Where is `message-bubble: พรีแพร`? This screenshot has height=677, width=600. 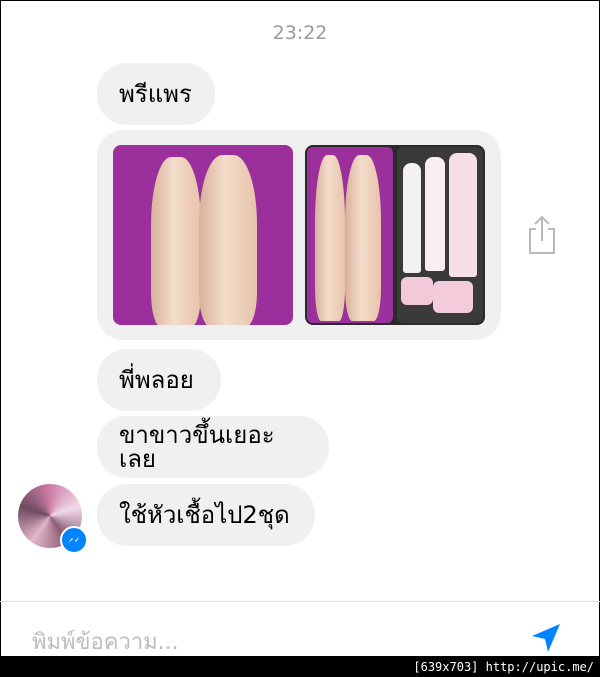 message-bubble: พรีแพร is located at coordinates (156, 94).